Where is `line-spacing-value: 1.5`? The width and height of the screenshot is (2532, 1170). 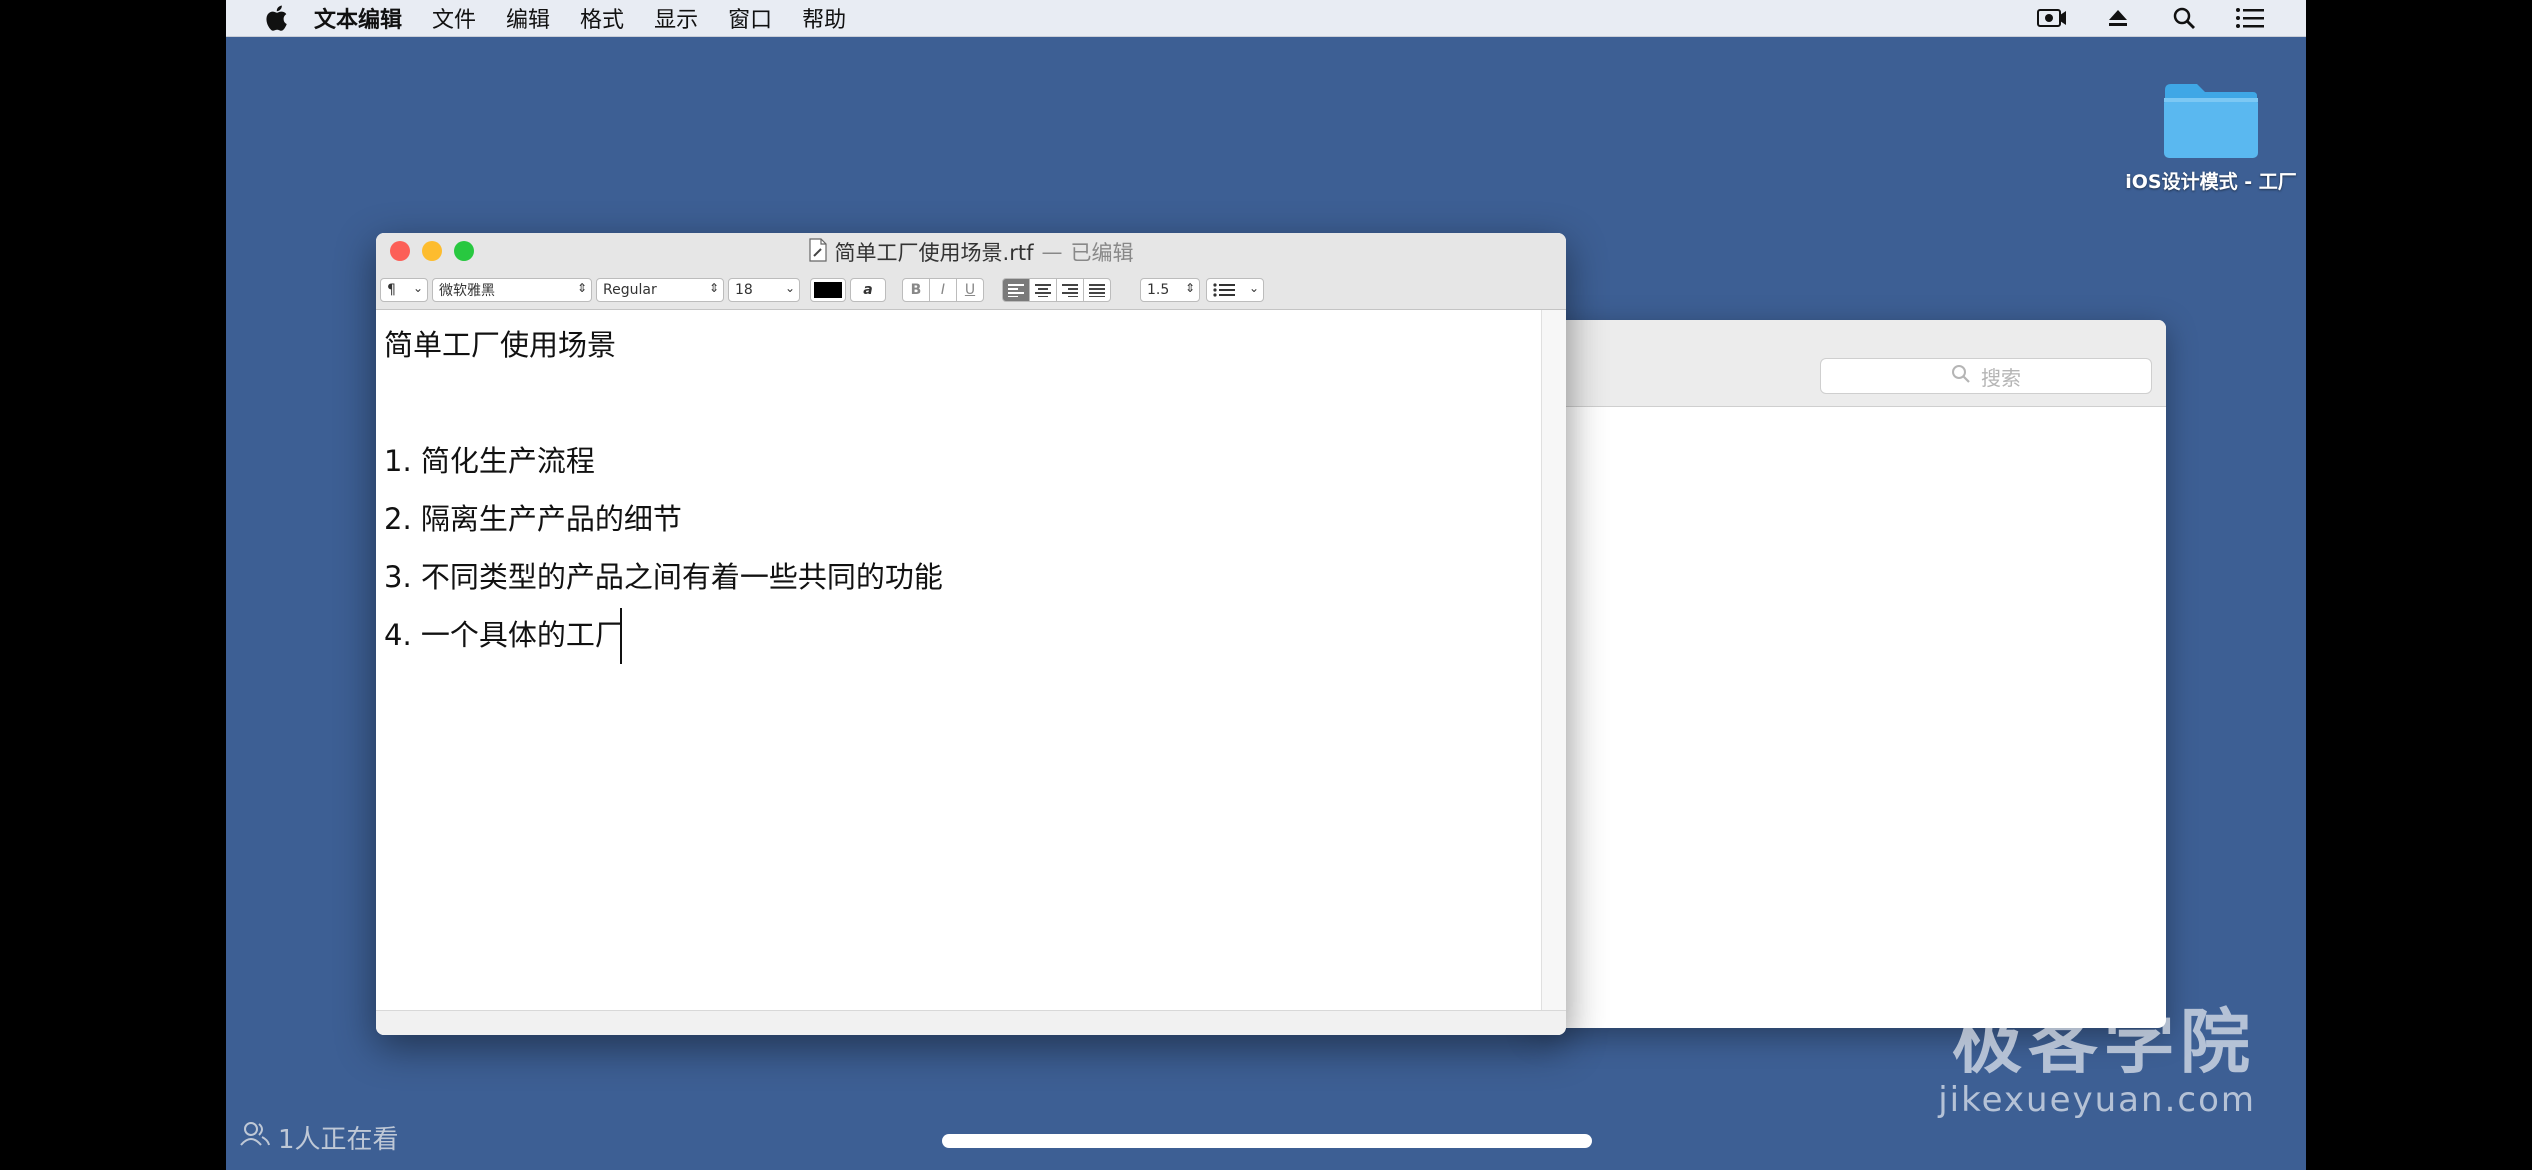 line-spacing-value: 1.5 is located at coordinates (1158, 290).